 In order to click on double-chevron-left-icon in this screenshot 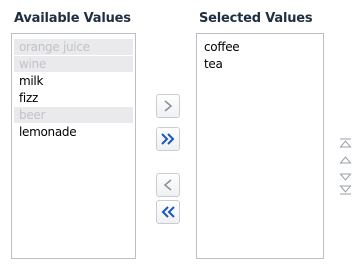, I will do `click(168, 212)`.